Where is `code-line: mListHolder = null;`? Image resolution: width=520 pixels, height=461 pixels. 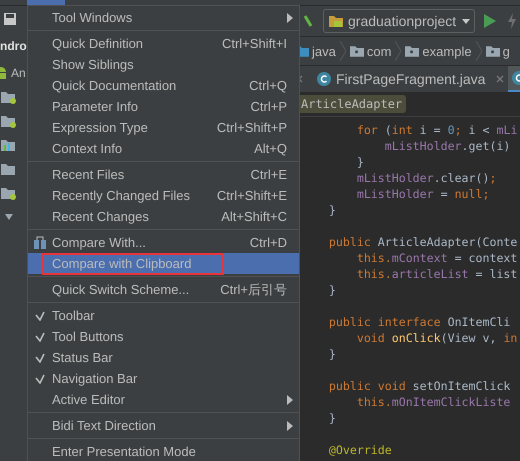 code-line: mListHolder = null; is located at coordinates (423, 194).